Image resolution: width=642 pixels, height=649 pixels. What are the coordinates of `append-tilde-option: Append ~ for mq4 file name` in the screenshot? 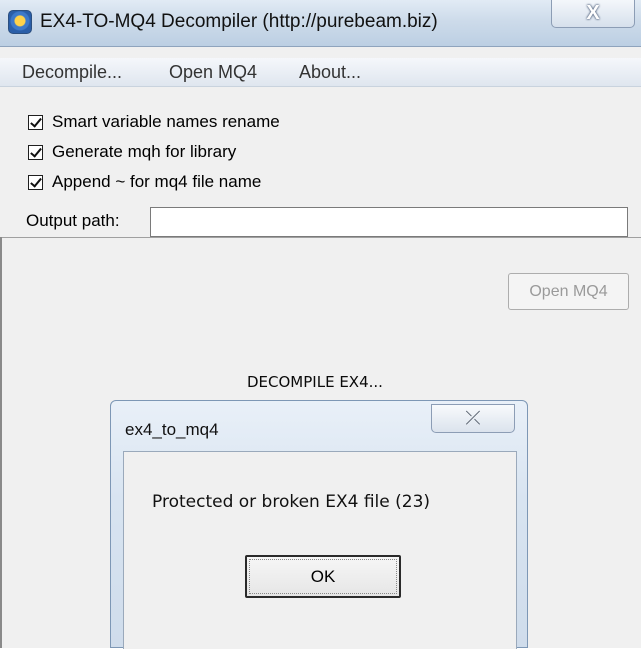 It's located at (144, 182).